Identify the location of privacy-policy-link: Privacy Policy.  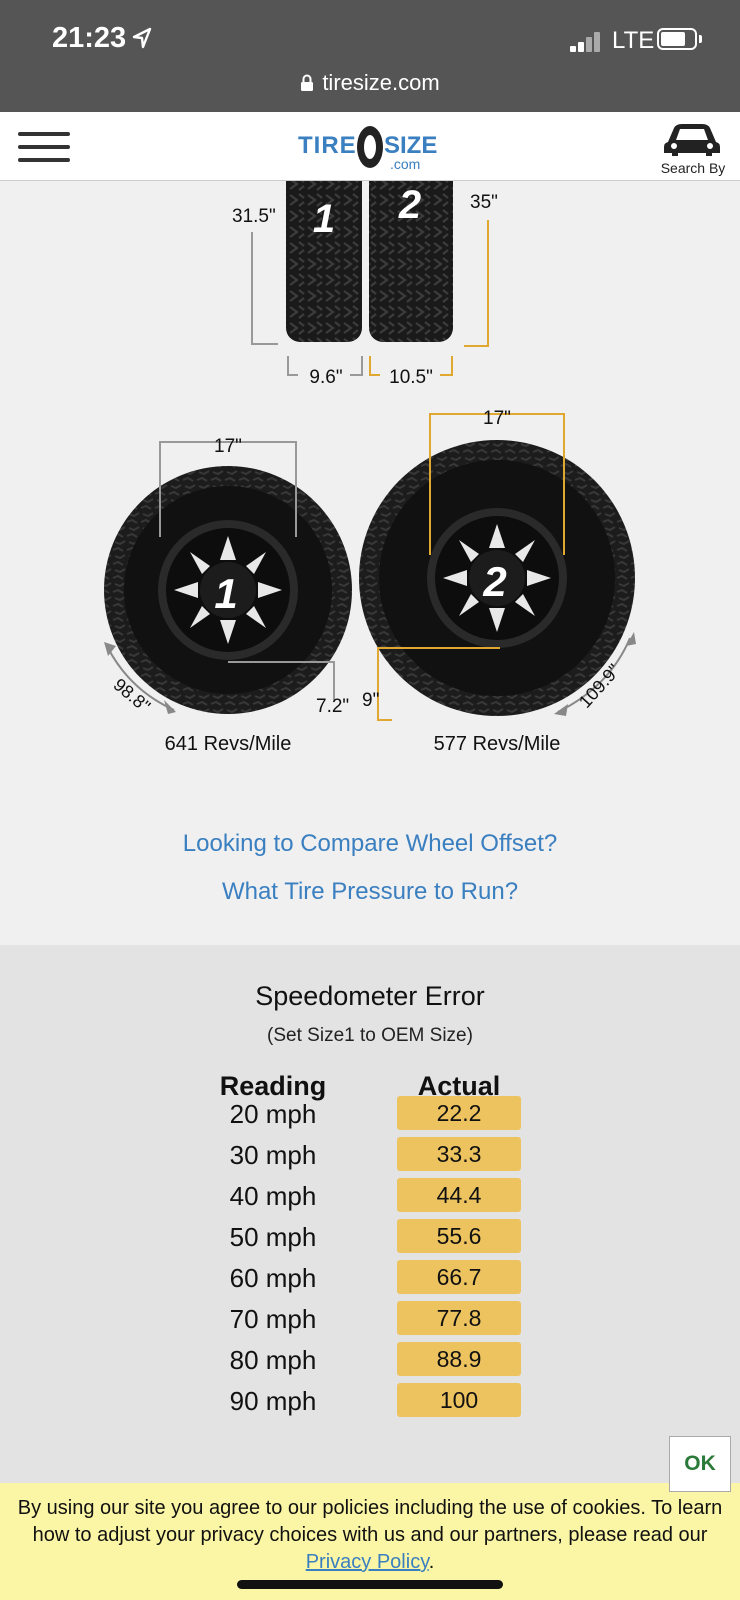
(367, 1562).